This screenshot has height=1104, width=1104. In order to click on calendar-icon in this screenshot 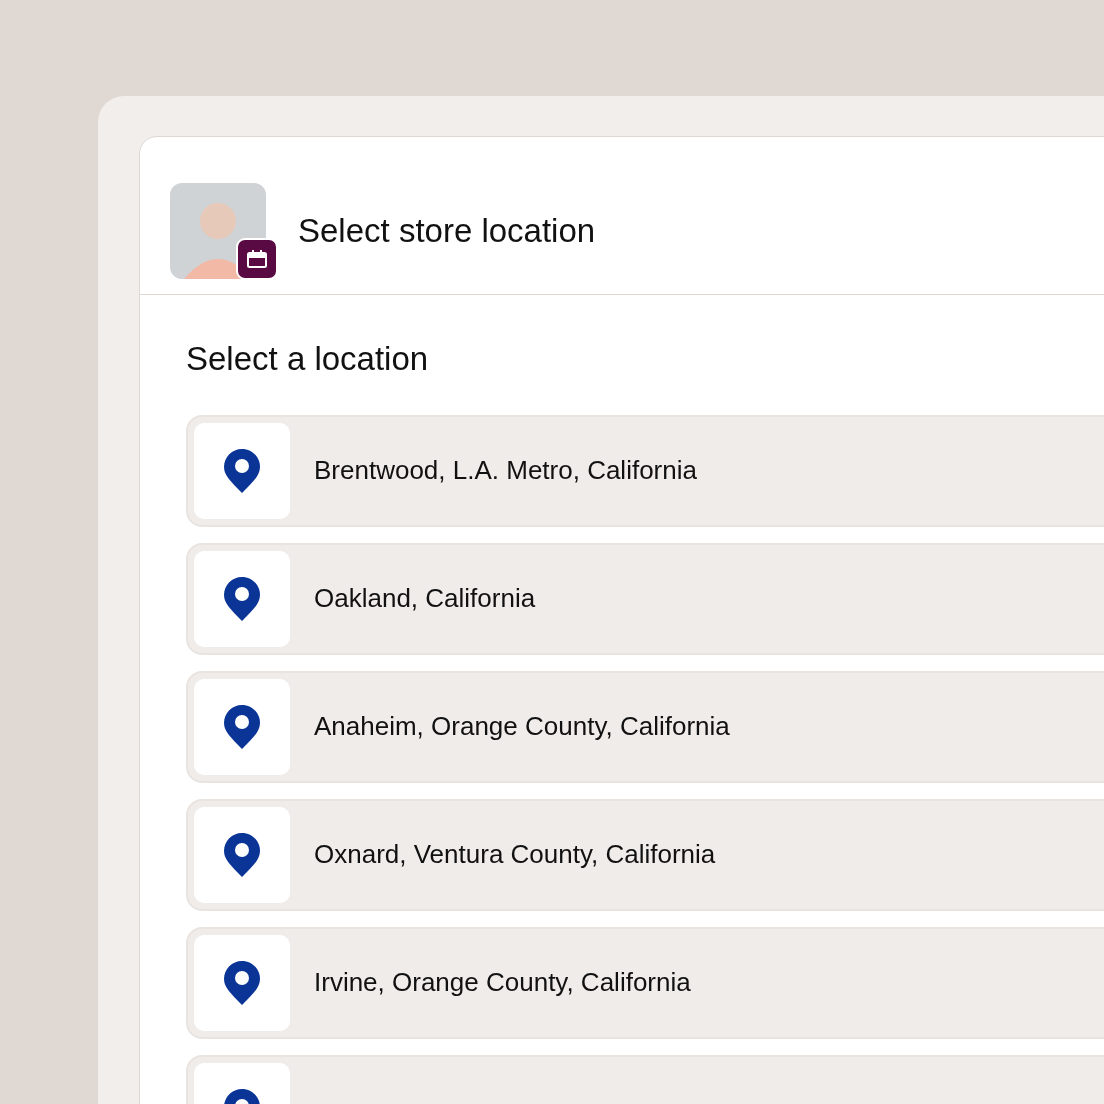, I will do `click(257, 258)`.